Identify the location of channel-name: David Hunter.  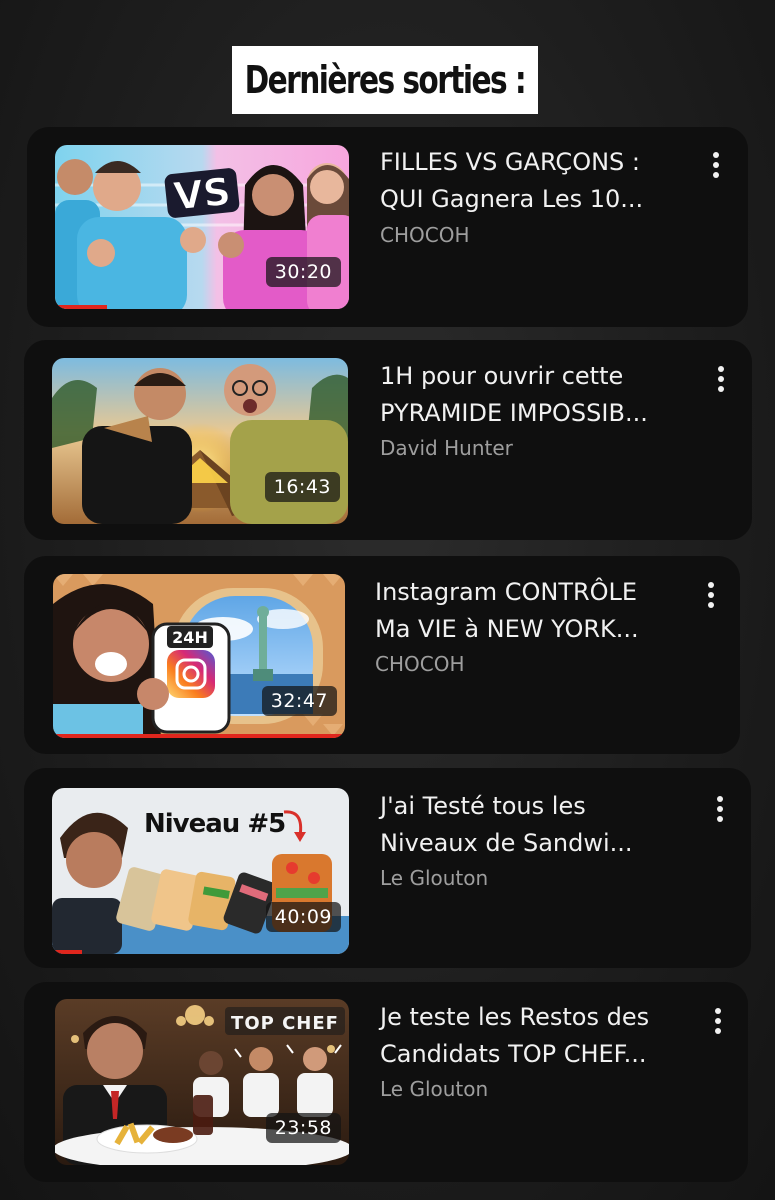
(446, 448).